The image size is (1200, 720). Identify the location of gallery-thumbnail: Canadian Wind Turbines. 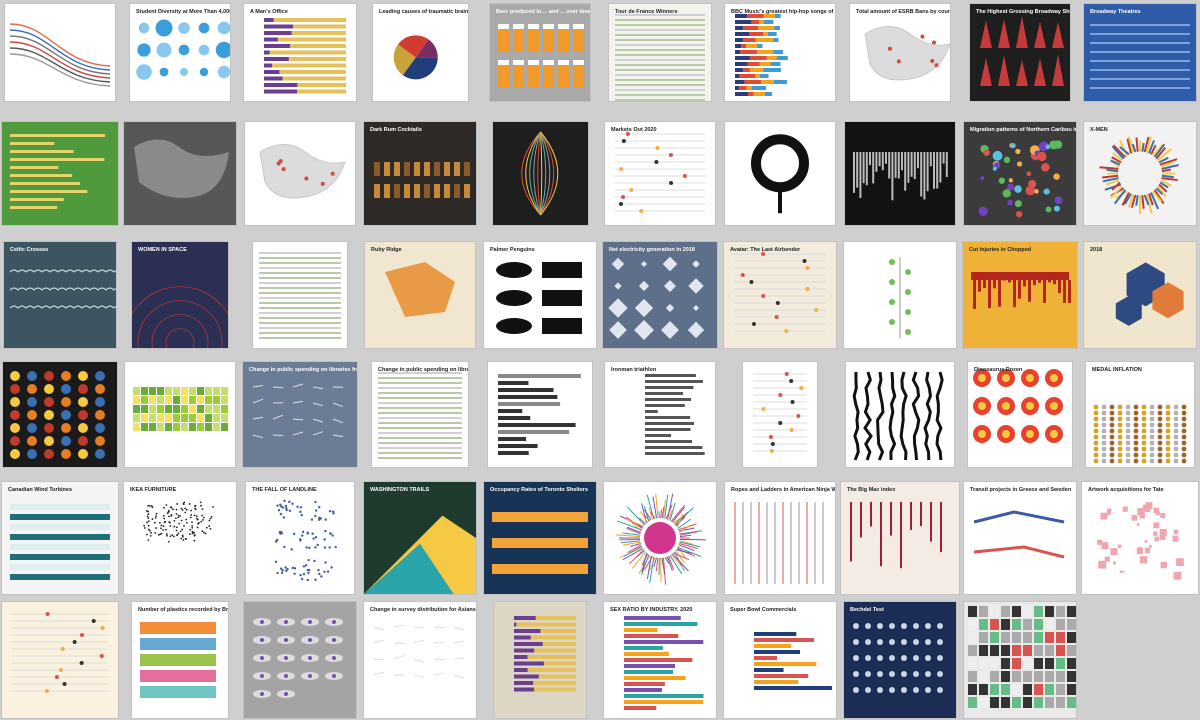
(60, 538).